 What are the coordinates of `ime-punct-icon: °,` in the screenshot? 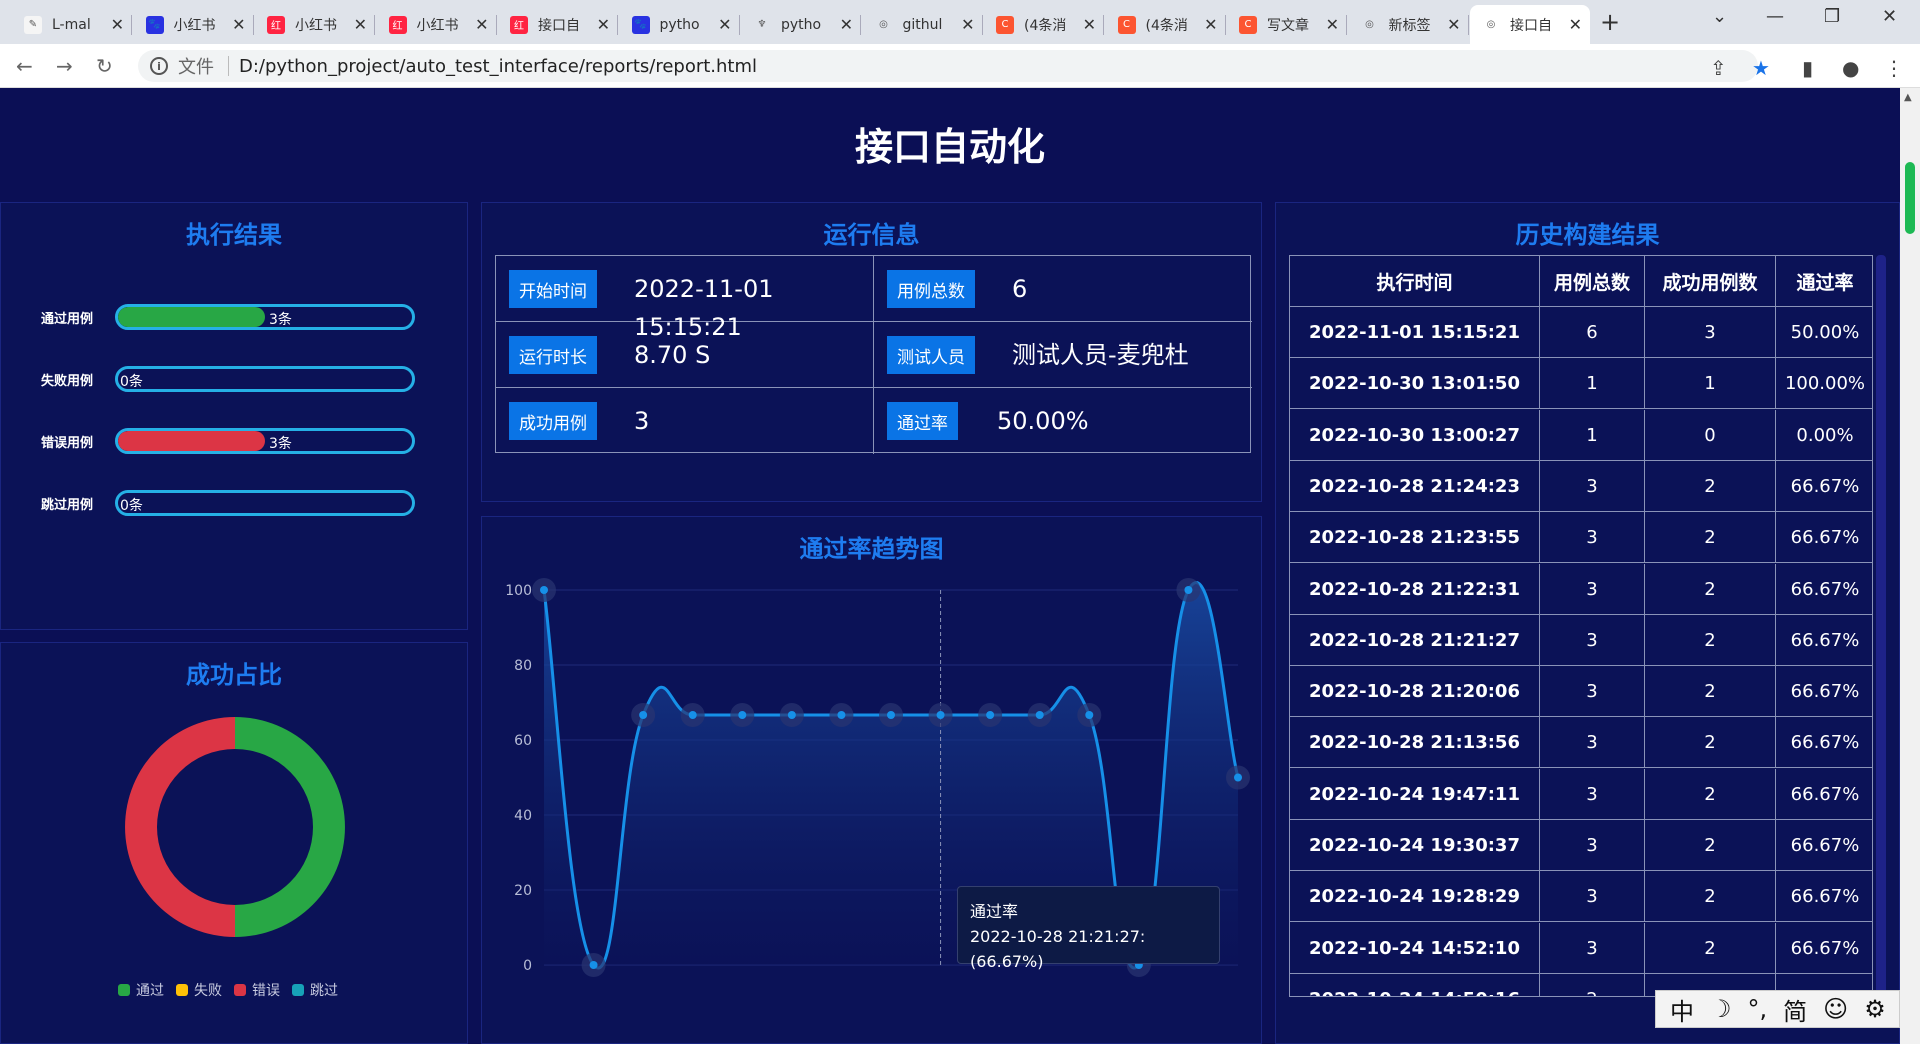 It's located at (1758, 1009).